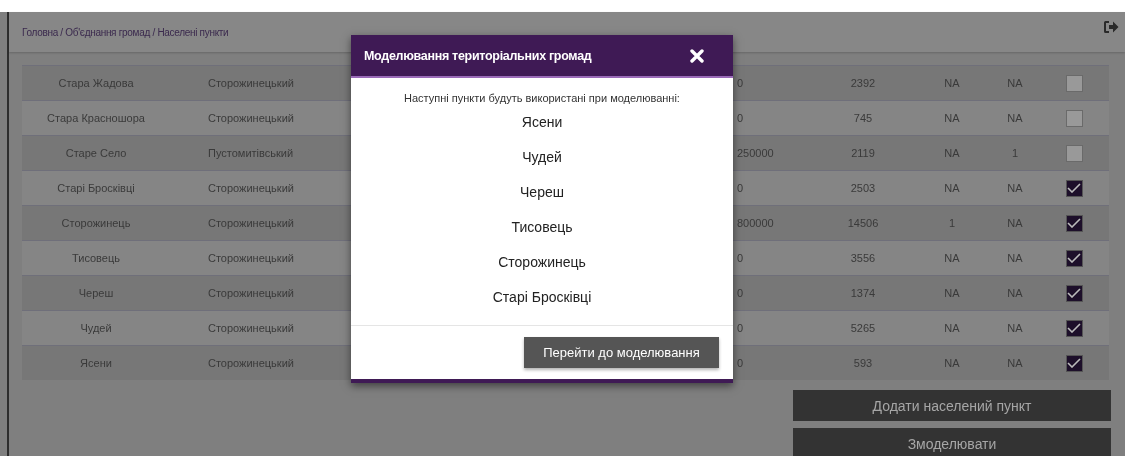 The width and height of the screenshot is (1125, 456). What do you see at coordinates (863, 83) in the screenshot?
I see `table-cell-text: 2392` at bounding box center [863, 83].